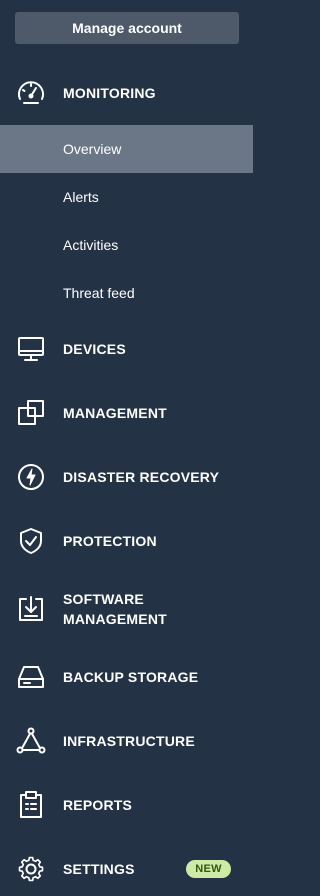 The width and height of the screenshot is (320, 896). I want to click on nav-item-label: INFRASTRUCTURE, so click(129, 741).